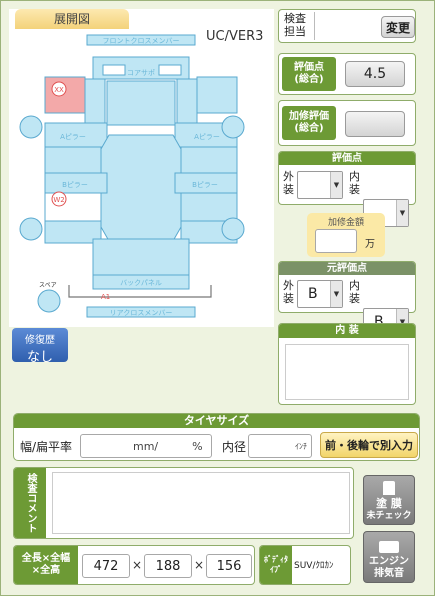 Image resolution: width=435 pixels, height=596 pixels. What do you see at coordinates (375, 74) in the screenshot?
I see `rating-value-button: 4.5` at bounding box center [375, 74].